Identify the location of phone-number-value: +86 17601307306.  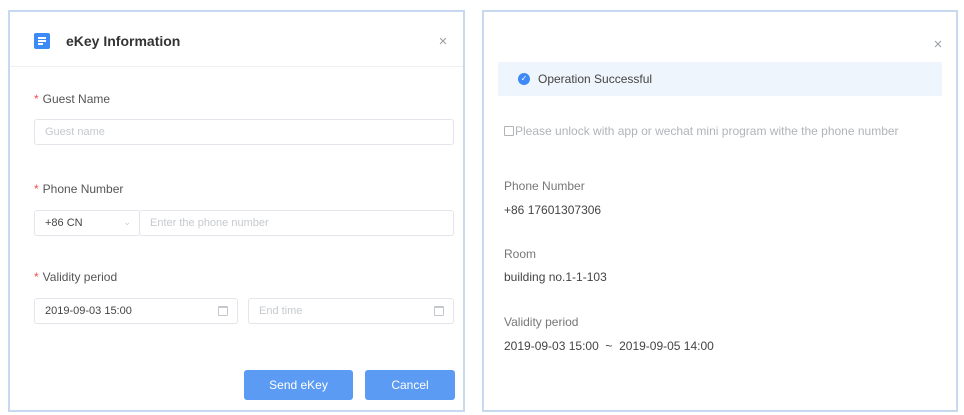
(553, 210).